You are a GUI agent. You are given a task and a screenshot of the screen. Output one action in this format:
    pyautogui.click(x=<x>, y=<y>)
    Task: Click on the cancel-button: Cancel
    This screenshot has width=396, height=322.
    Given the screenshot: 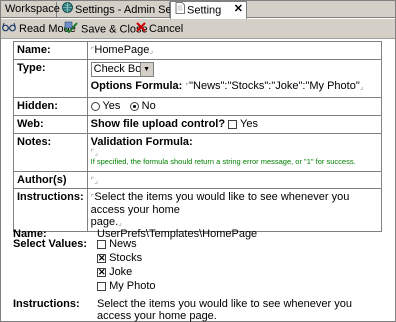 What is the action you would take?
    pyautogui.click(x=159, y=29)
    